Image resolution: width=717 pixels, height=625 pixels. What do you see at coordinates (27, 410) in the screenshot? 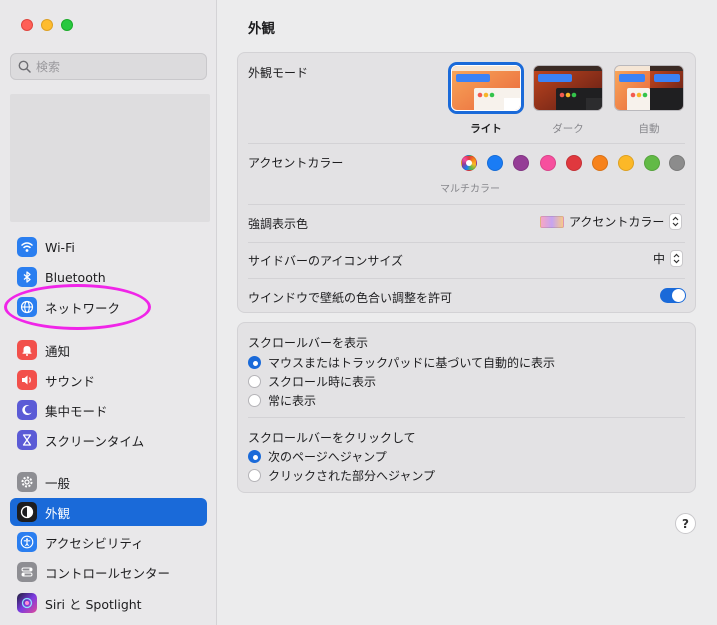
I see `moon-icon` at bounding box center [27, 410].